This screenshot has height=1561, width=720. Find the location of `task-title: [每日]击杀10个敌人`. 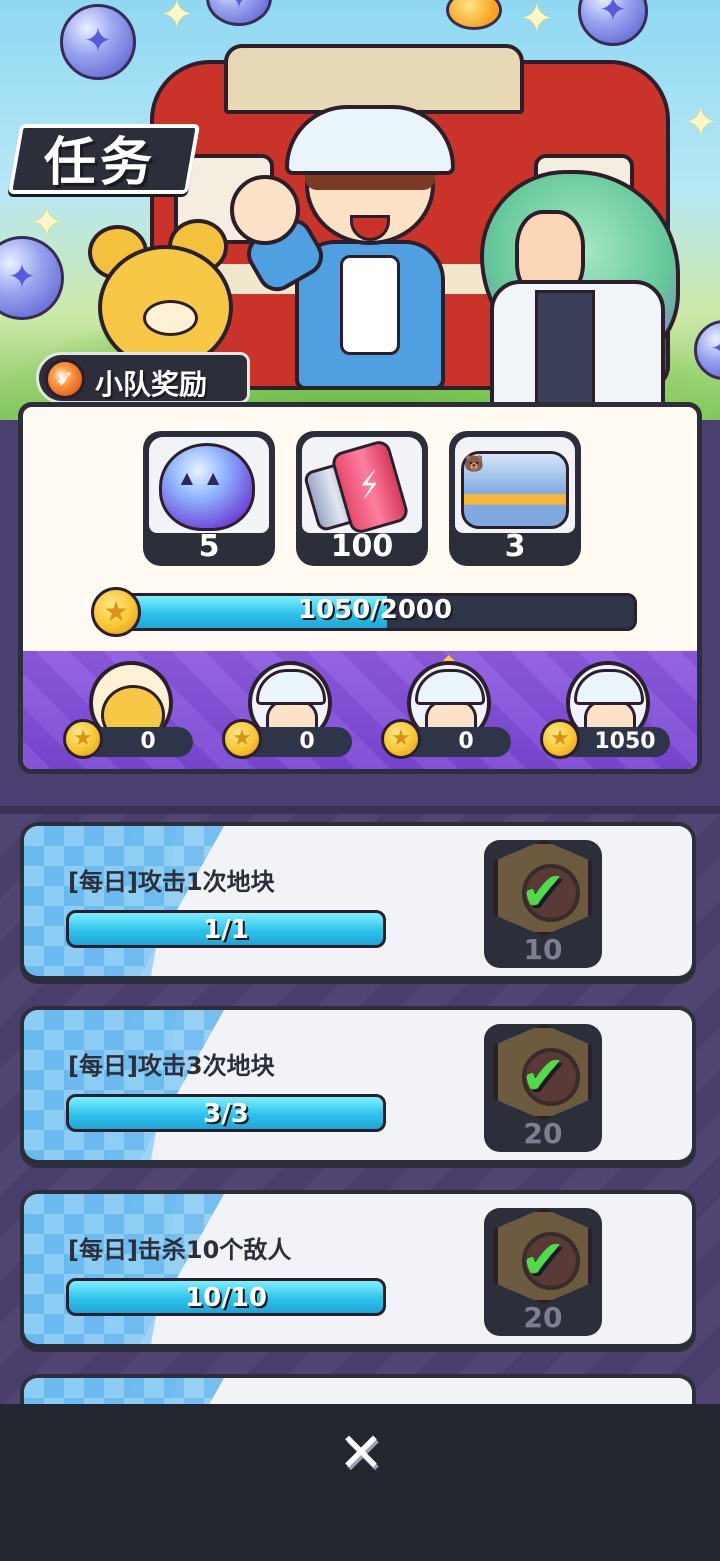

task-title: [每日]击杀10个敌人 is located at coordinates (180, 1250).